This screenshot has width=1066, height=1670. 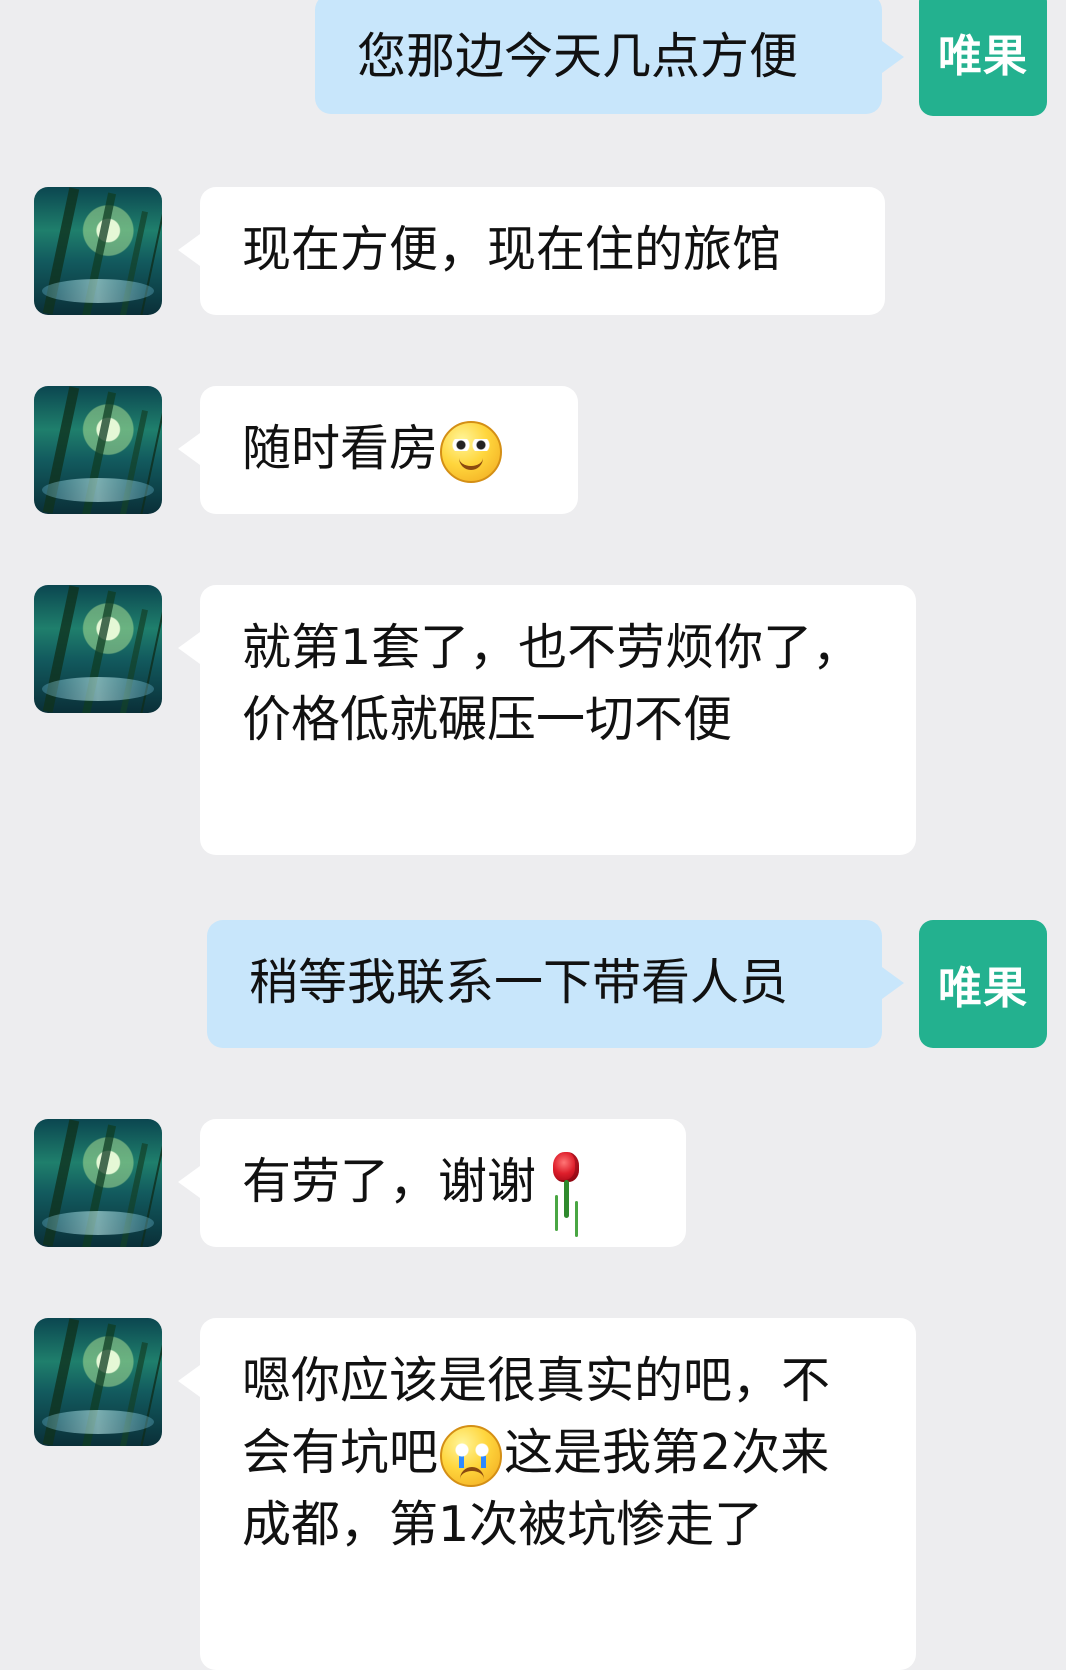 What do you see at coordinates (547, 1494) in the screenshot?
I see `incoming-message-bubble: 嗯你应该是很真实的吧，不会有坑吧 这是我第2次来成都，第1次被坑惨走了` at bounding box center [547, 1494].